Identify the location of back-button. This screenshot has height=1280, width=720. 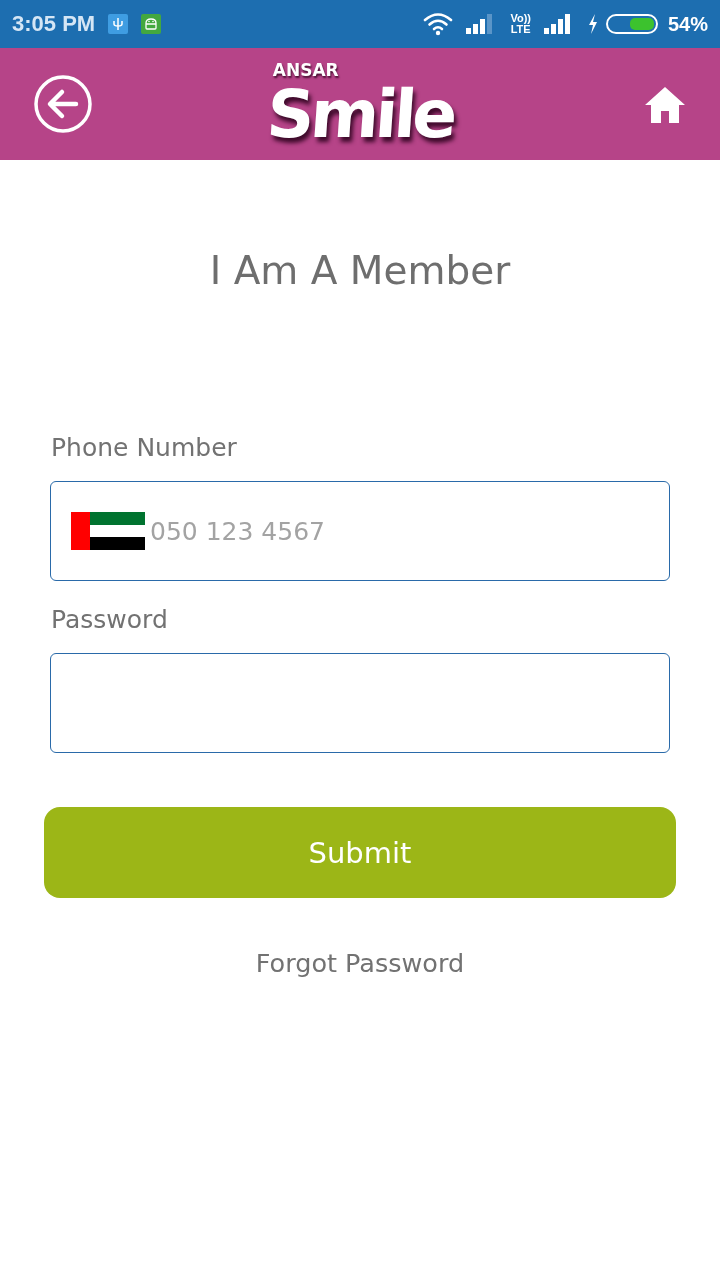
(63, 104).